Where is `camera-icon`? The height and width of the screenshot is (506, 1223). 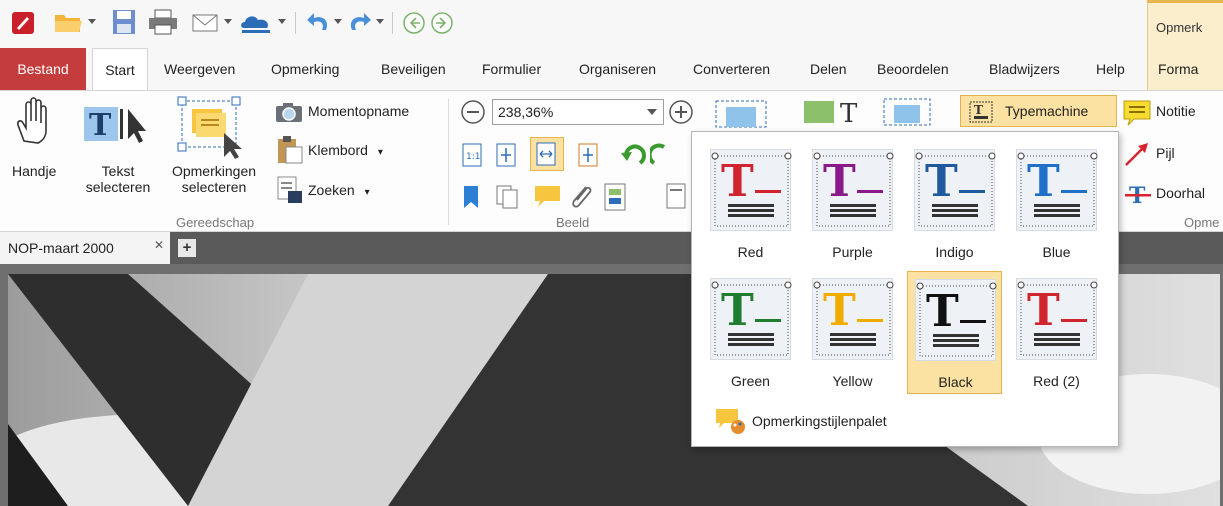 camera-icon is located at coordinates (289, 112).